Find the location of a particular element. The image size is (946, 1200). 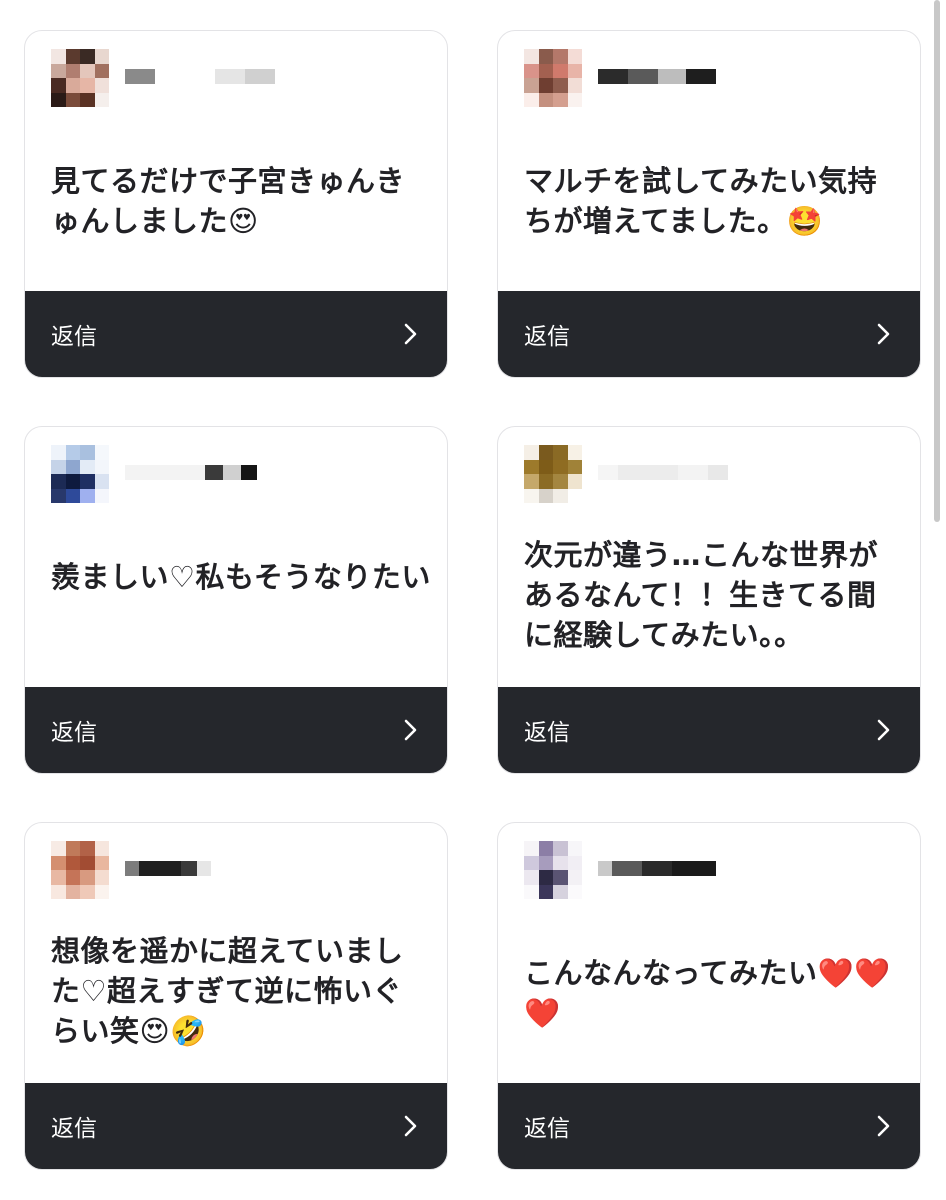

comment-text: 想像を遥かに超えていました♡超えすぎて逆に怖いぐらい笑😍🤣 is located at coordinates (227, 991).